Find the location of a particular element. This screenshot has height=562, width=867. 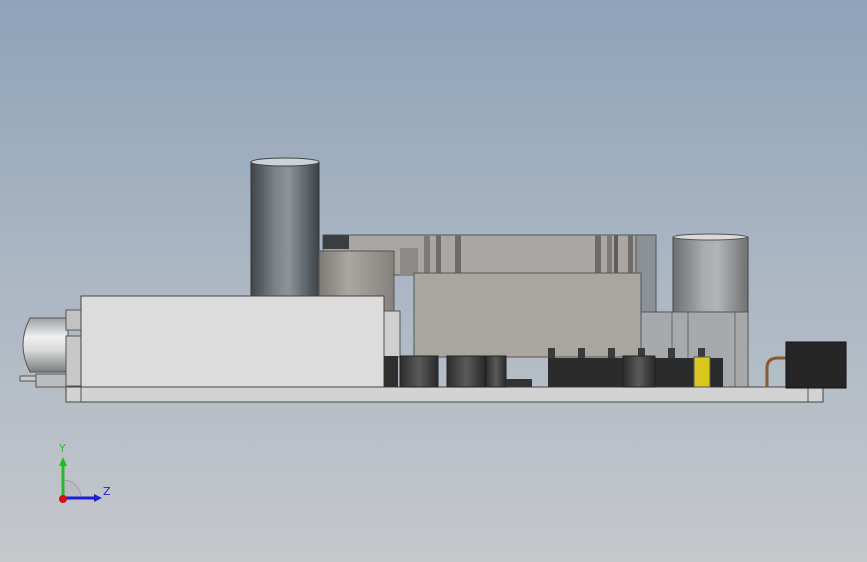

dark-components is located at coordinates (458, 371).